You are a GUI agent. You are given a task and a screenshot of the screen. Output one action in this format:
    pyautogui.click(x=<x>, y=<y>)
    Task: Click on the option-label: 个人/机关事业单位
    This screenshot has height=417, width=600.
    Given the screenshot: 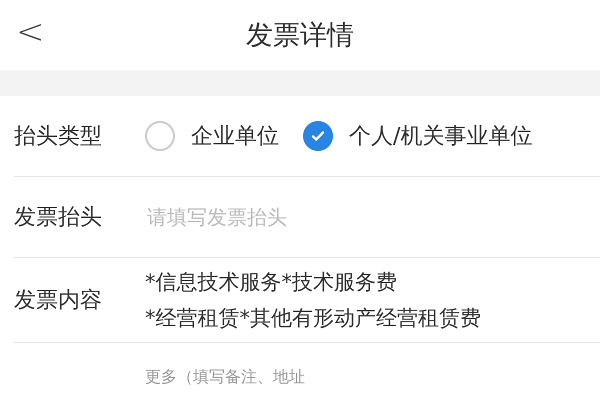 What is the action you would take?
    pyautogui.click(x=440, y=137)
    